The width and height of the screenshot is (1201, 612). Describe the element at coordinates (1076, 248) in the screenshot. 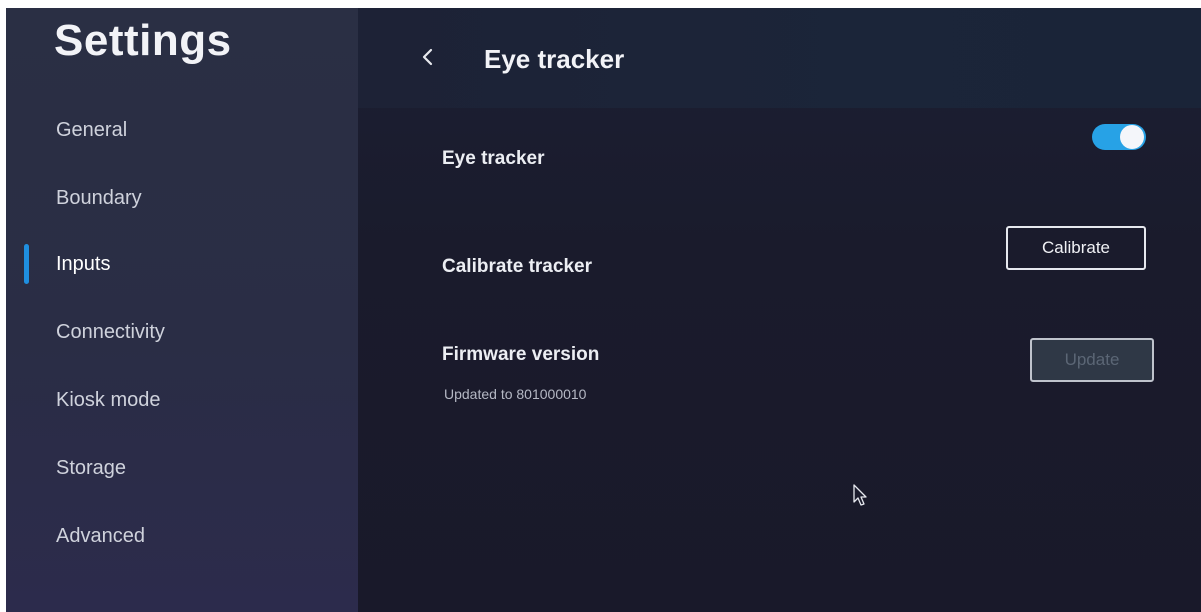

I see `calibrate-button: Calibrate` at that location.